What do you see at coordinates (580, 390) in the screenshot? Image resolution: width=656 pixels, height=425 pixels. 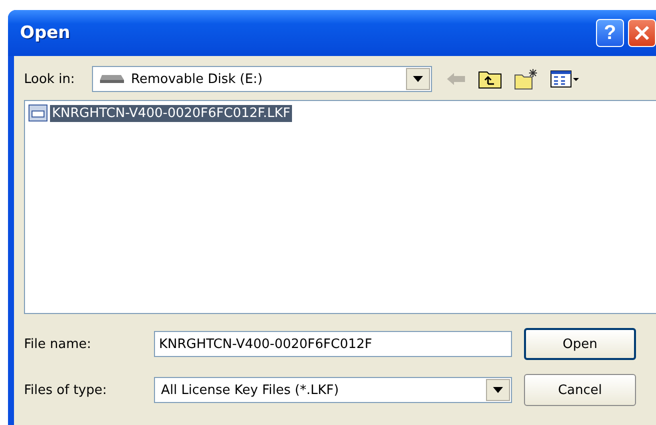 I see `cancel-button: Cancel` at bounding box center [580, 390].